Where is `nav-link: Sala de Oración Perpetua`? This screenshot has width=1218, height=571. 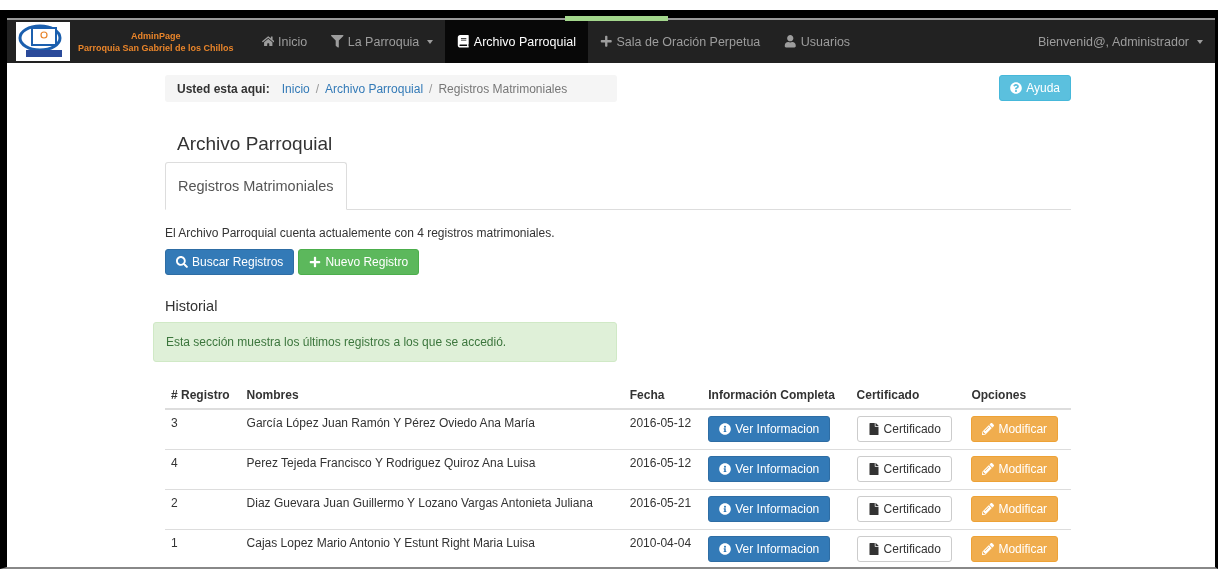 nav-link: Sala de Oración Perpetua is located at coordinates (680, 41).